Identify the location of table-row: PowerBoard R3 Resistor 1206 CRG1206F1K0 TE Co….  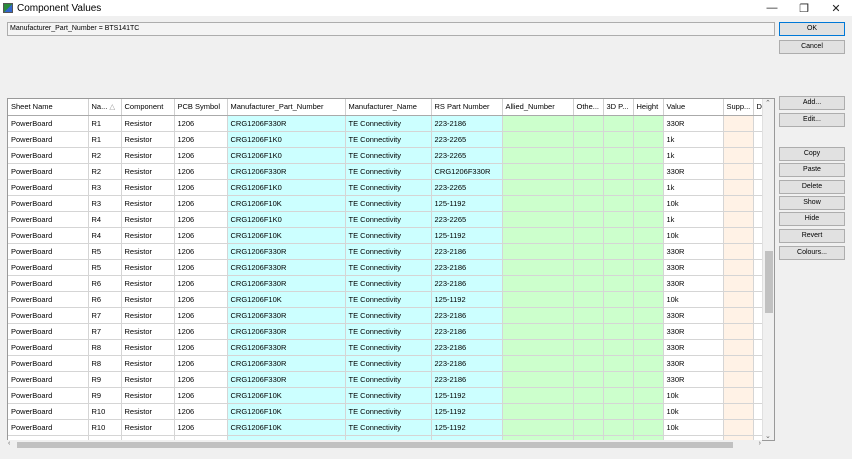
(391, 187).